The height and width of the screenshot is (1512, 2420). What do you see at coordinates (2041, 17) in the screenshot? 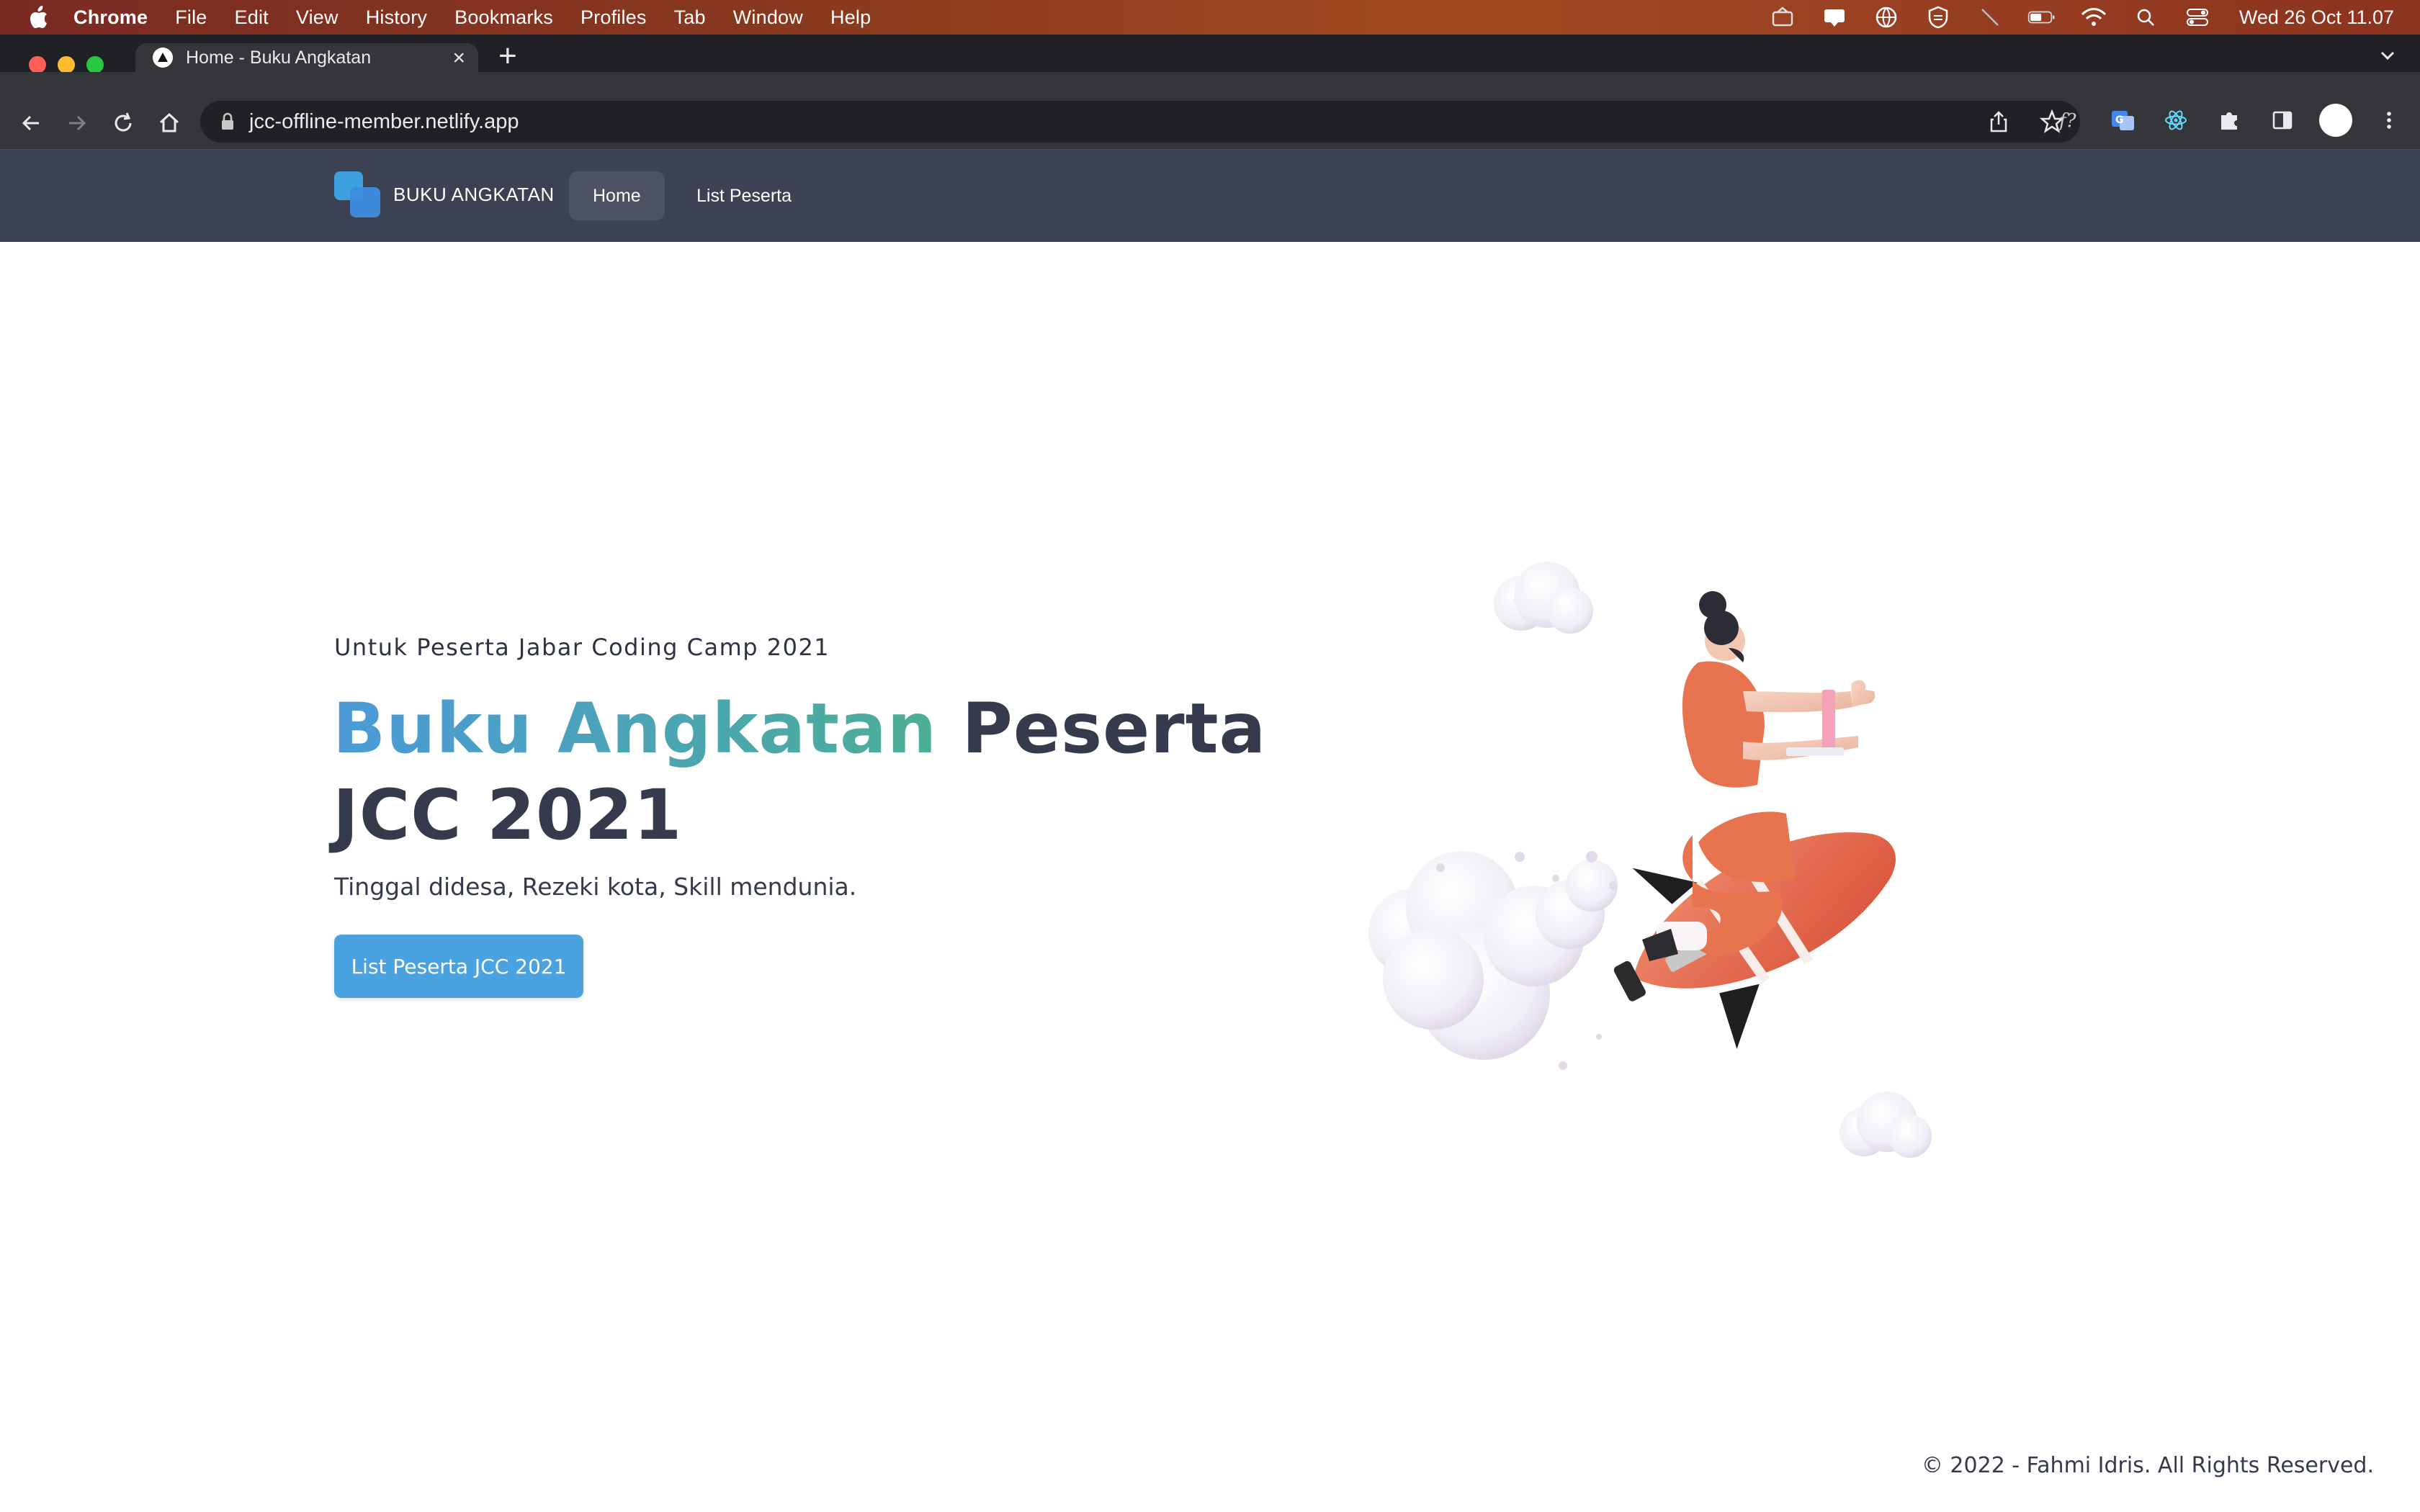
I see `battery-icon` at bounding box center [2041, 17].